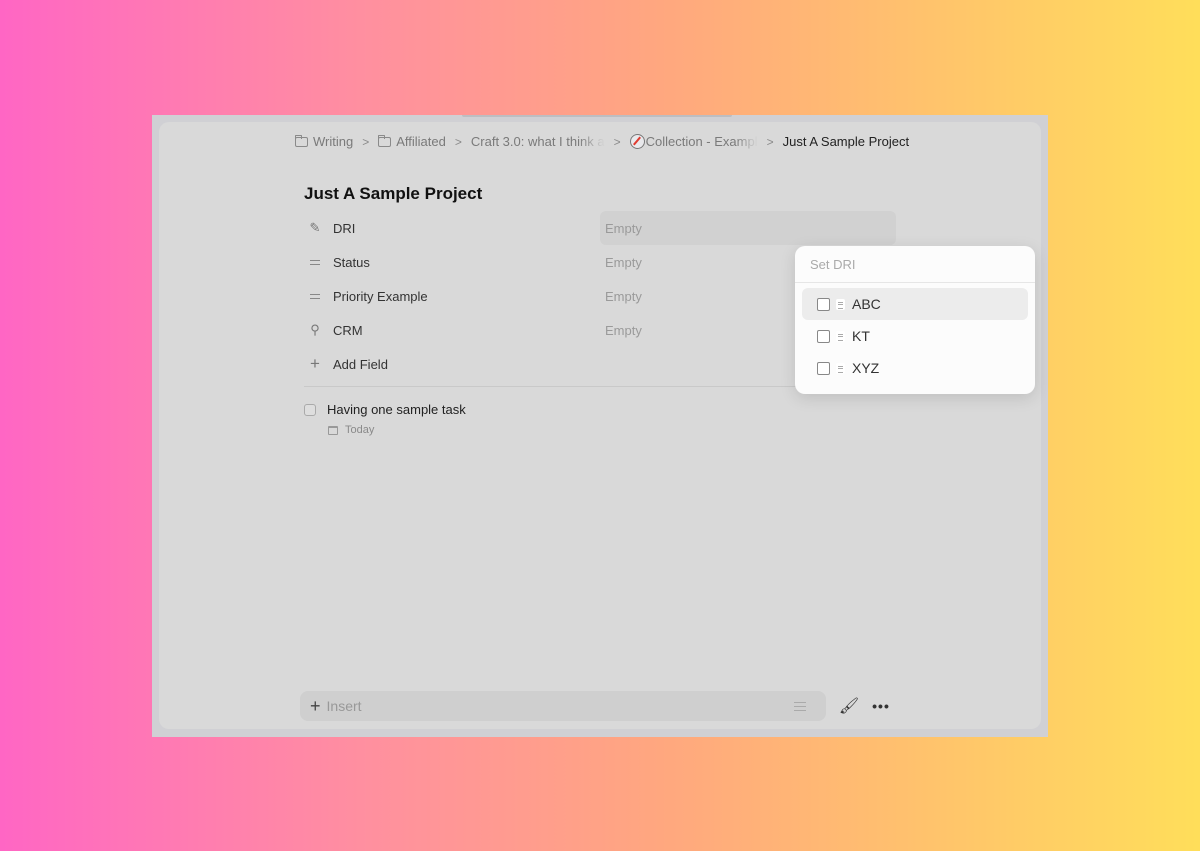  I want to click on property-label: CRM, so click(348, 330).